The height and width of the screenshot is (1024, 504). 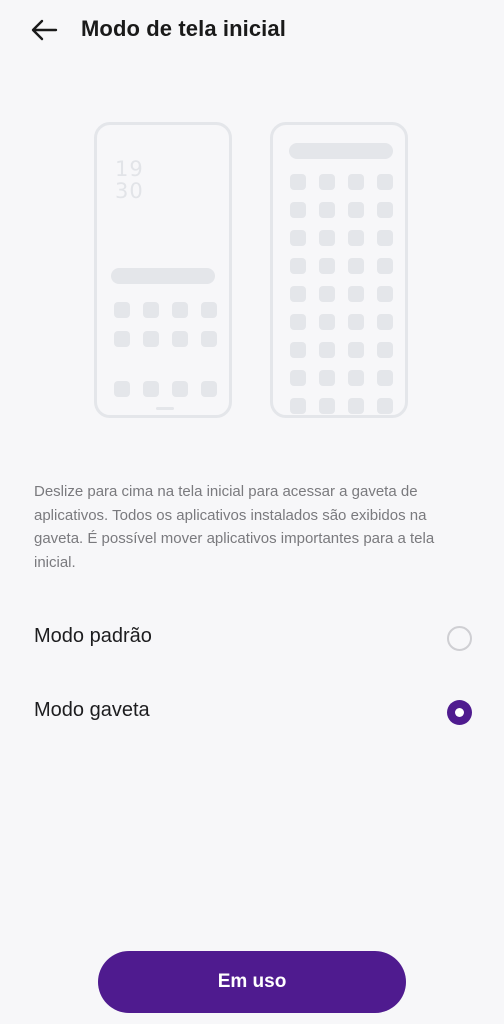 What do you see at coordinates (93, 636) in the screenshot?
I see `option-label: Modo padrão` at bounding box center [93, 636].